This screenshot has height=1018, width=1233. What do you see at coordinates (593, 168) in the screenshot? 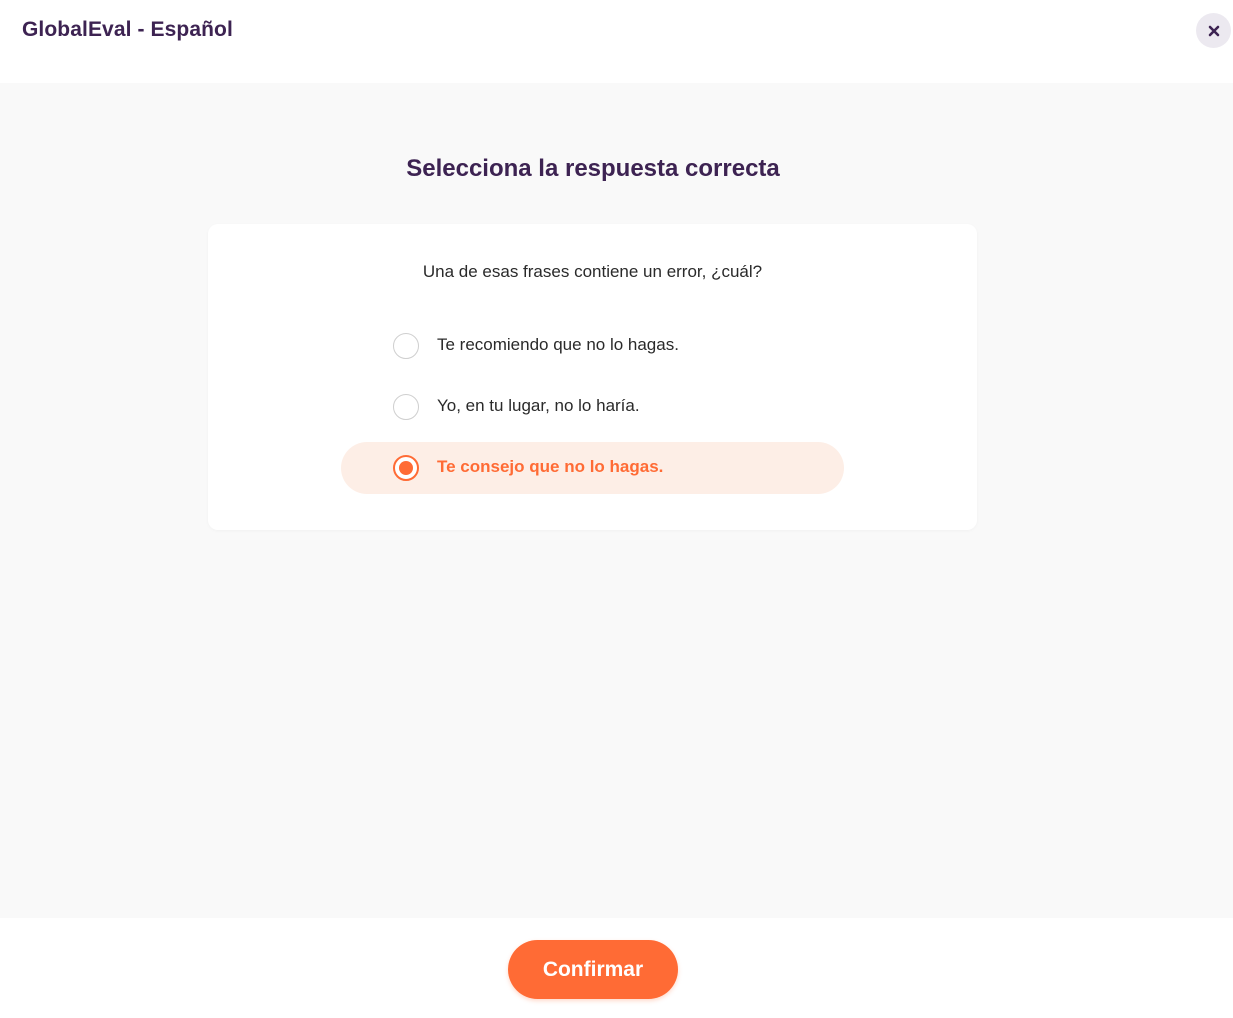
I see `question-title: Selecciona la respuesta correcta` at bounding box center [593, 168].